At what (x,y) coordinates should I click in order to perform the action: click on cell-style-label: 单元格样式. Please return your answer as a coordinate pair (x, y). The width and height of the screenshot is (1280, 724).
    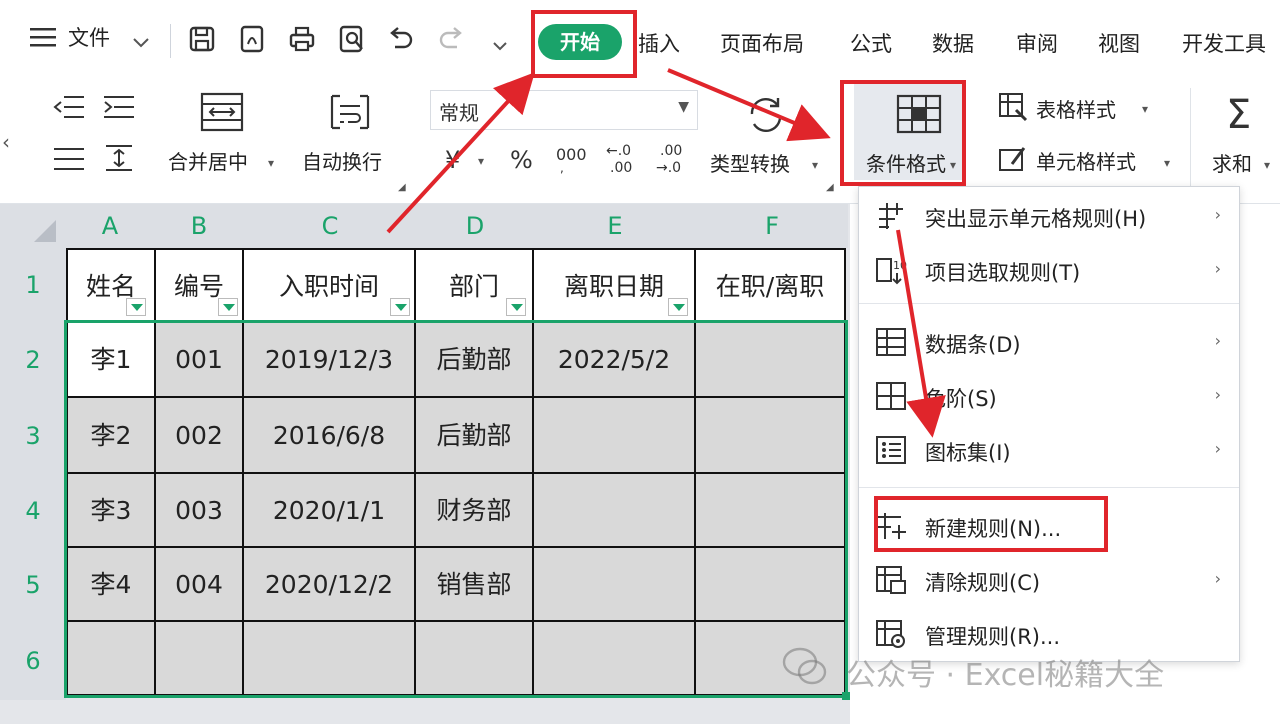
    Looking at the image, I should click on (1086, 160).